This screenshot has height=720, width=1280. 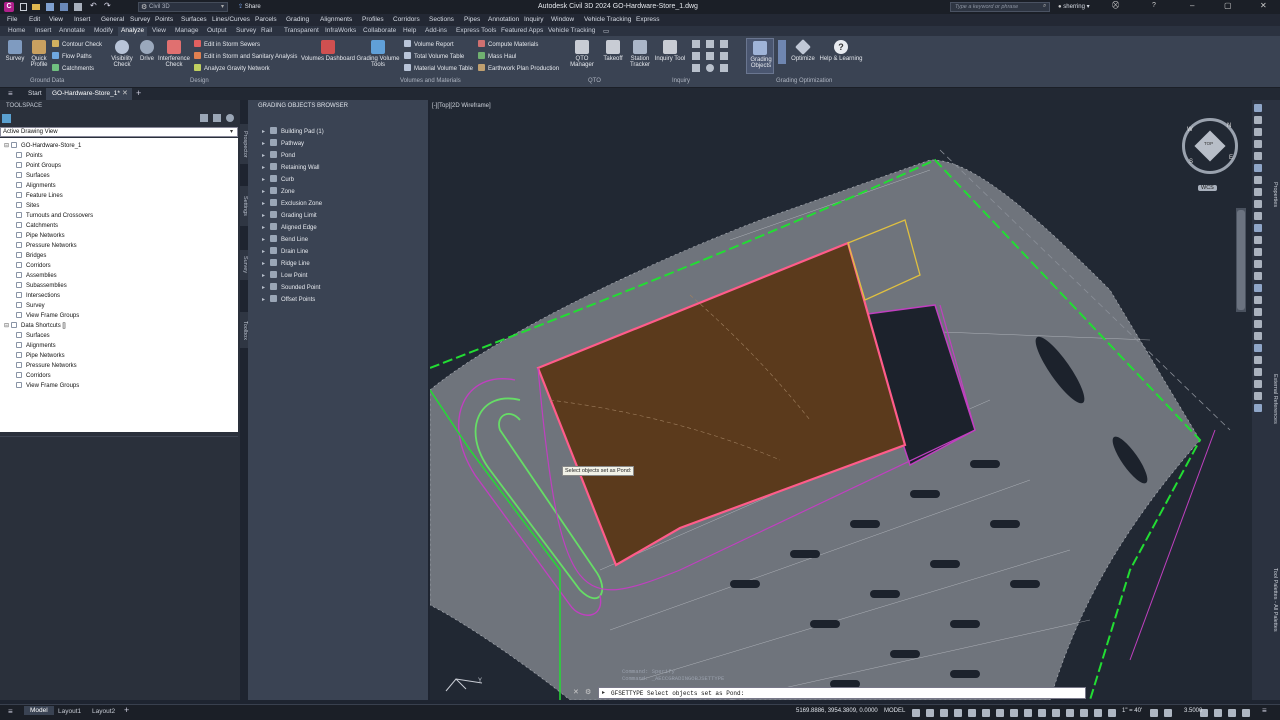 I want to click on tree-item-view-frame-groups: View Frame Groups, so click(x=47, y=315).